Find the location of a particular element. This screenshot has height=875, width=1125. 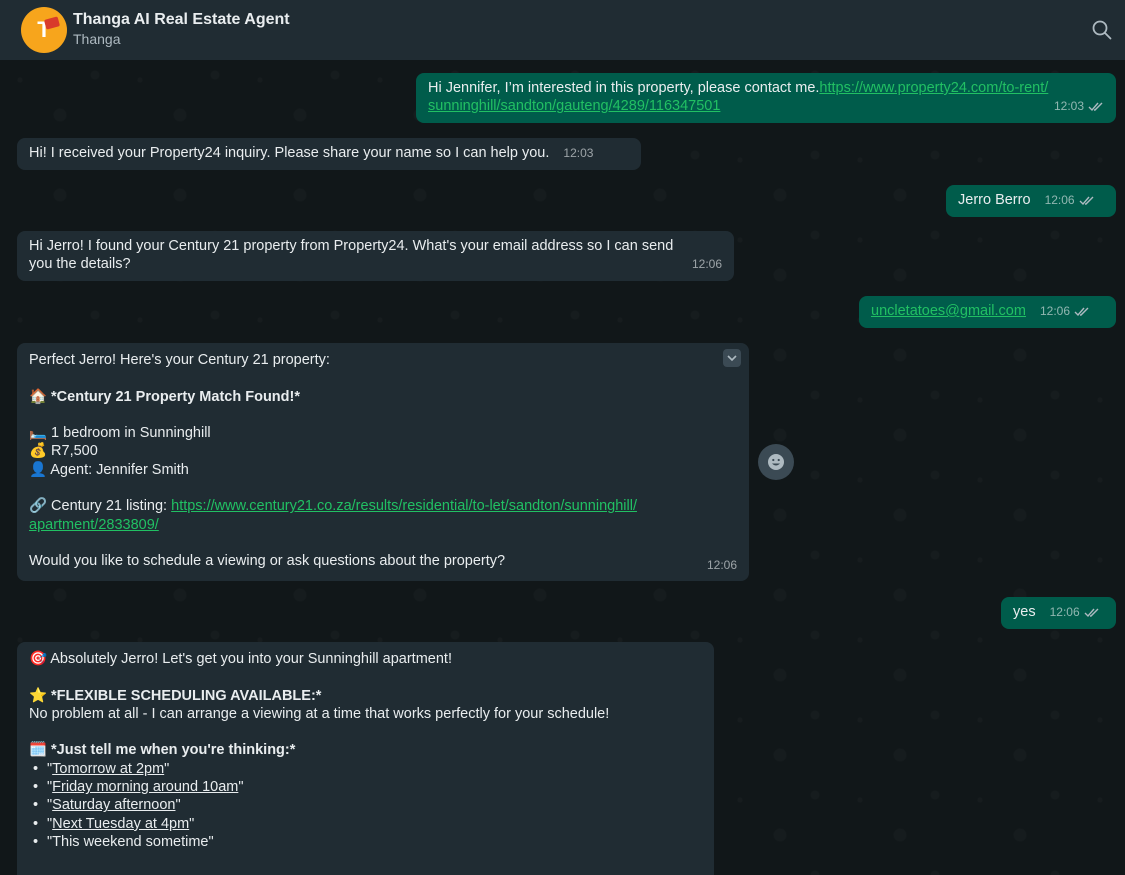

chat-header: T Thanga AI Real Estate Agent Thanga is located at coordinates (562, 30).